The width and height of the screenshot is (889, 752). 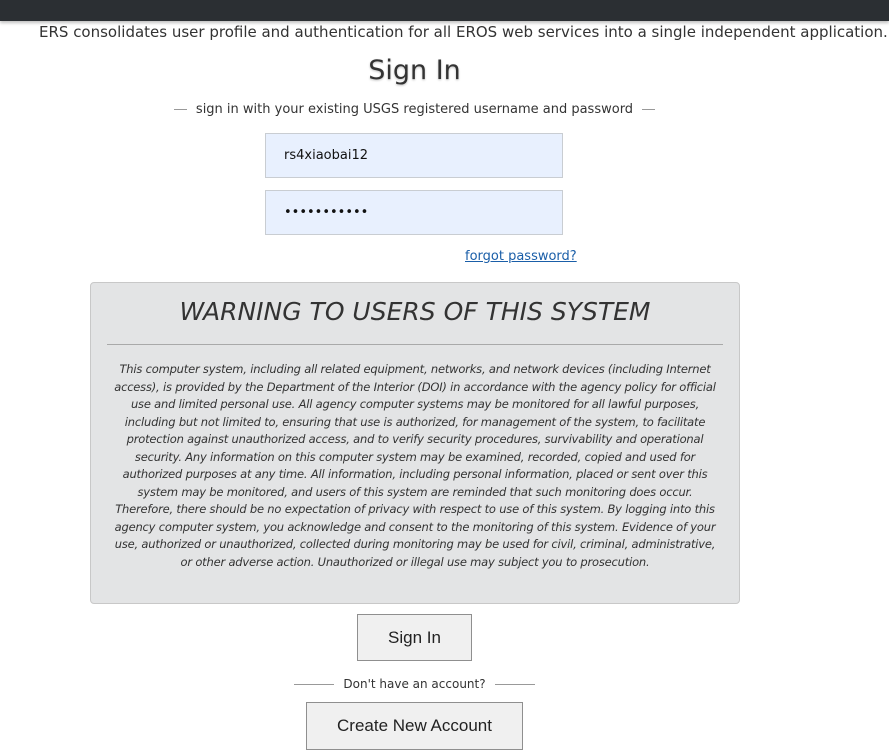 I want to click on no-account-divider: Don't have an account?, so click(x=414, y=684).